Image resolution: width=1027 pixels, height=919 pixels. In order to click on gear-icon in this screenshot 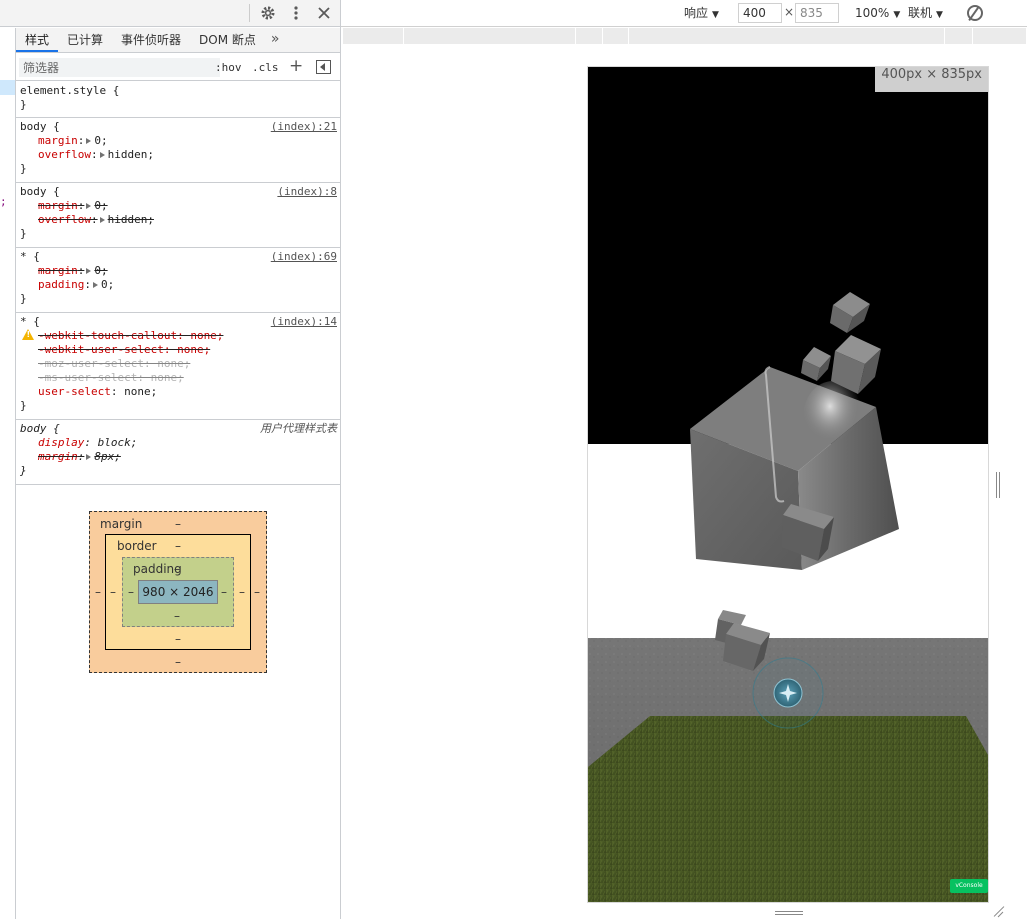, I will do `click(268, 13)`.